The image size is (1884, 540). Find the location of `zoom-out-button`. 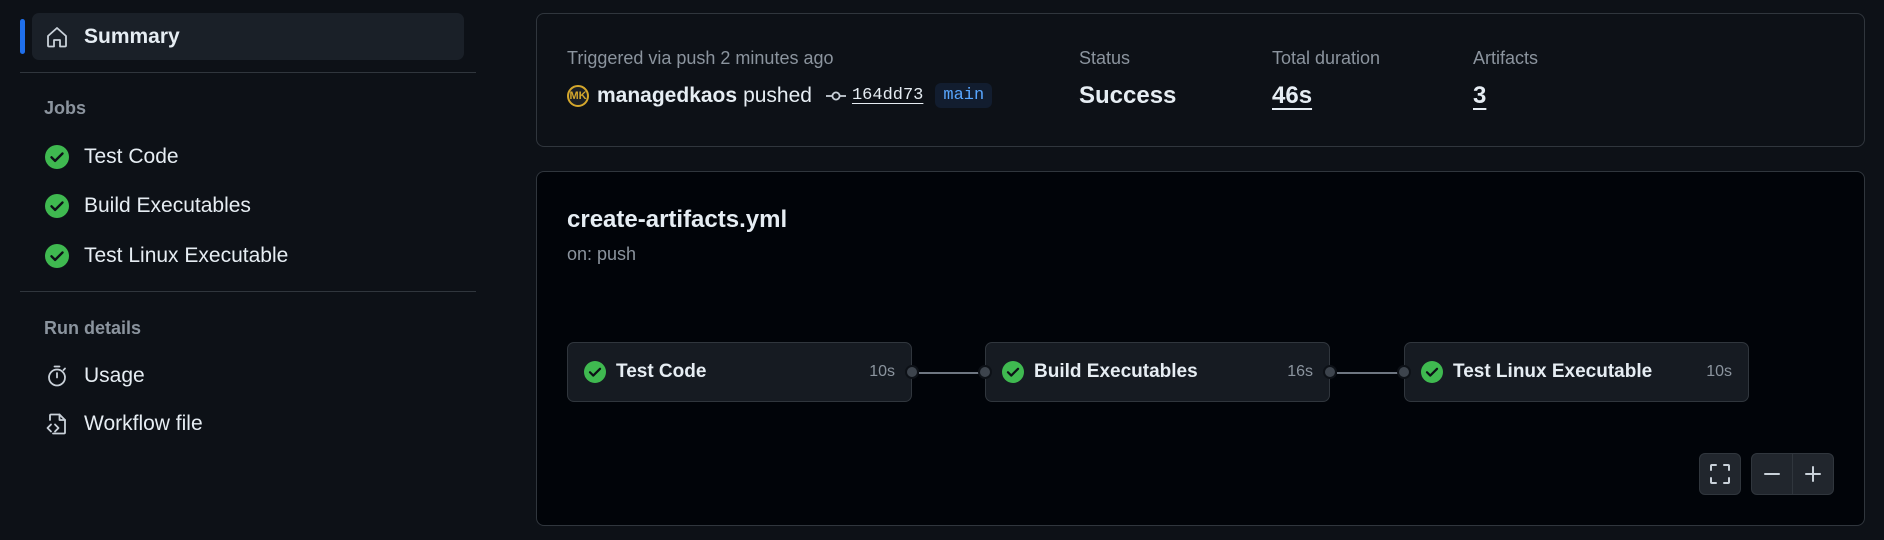

zoom-out-button is located at coordinates (1772, 474).